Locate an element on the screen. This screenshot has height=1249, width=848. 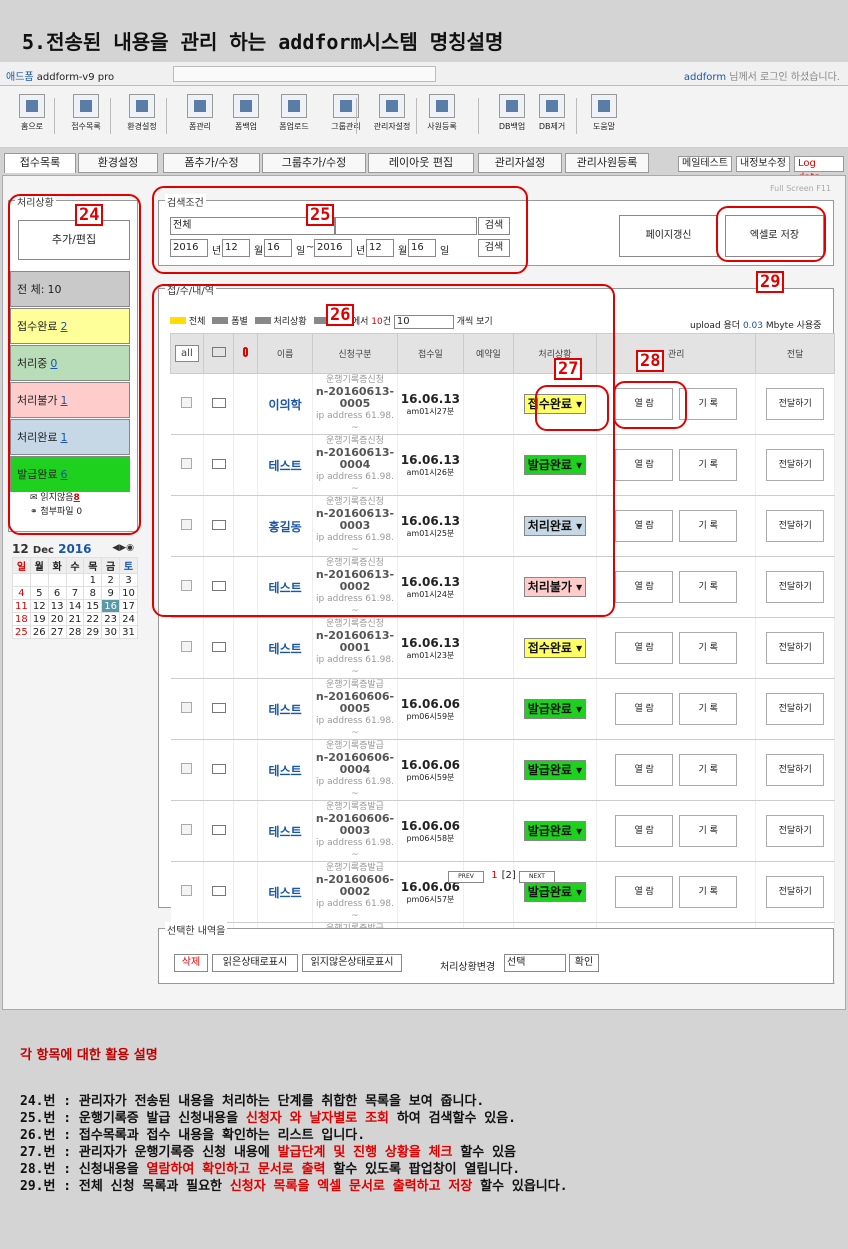
calendar-date: 21 is located at coordinates (75, 619).